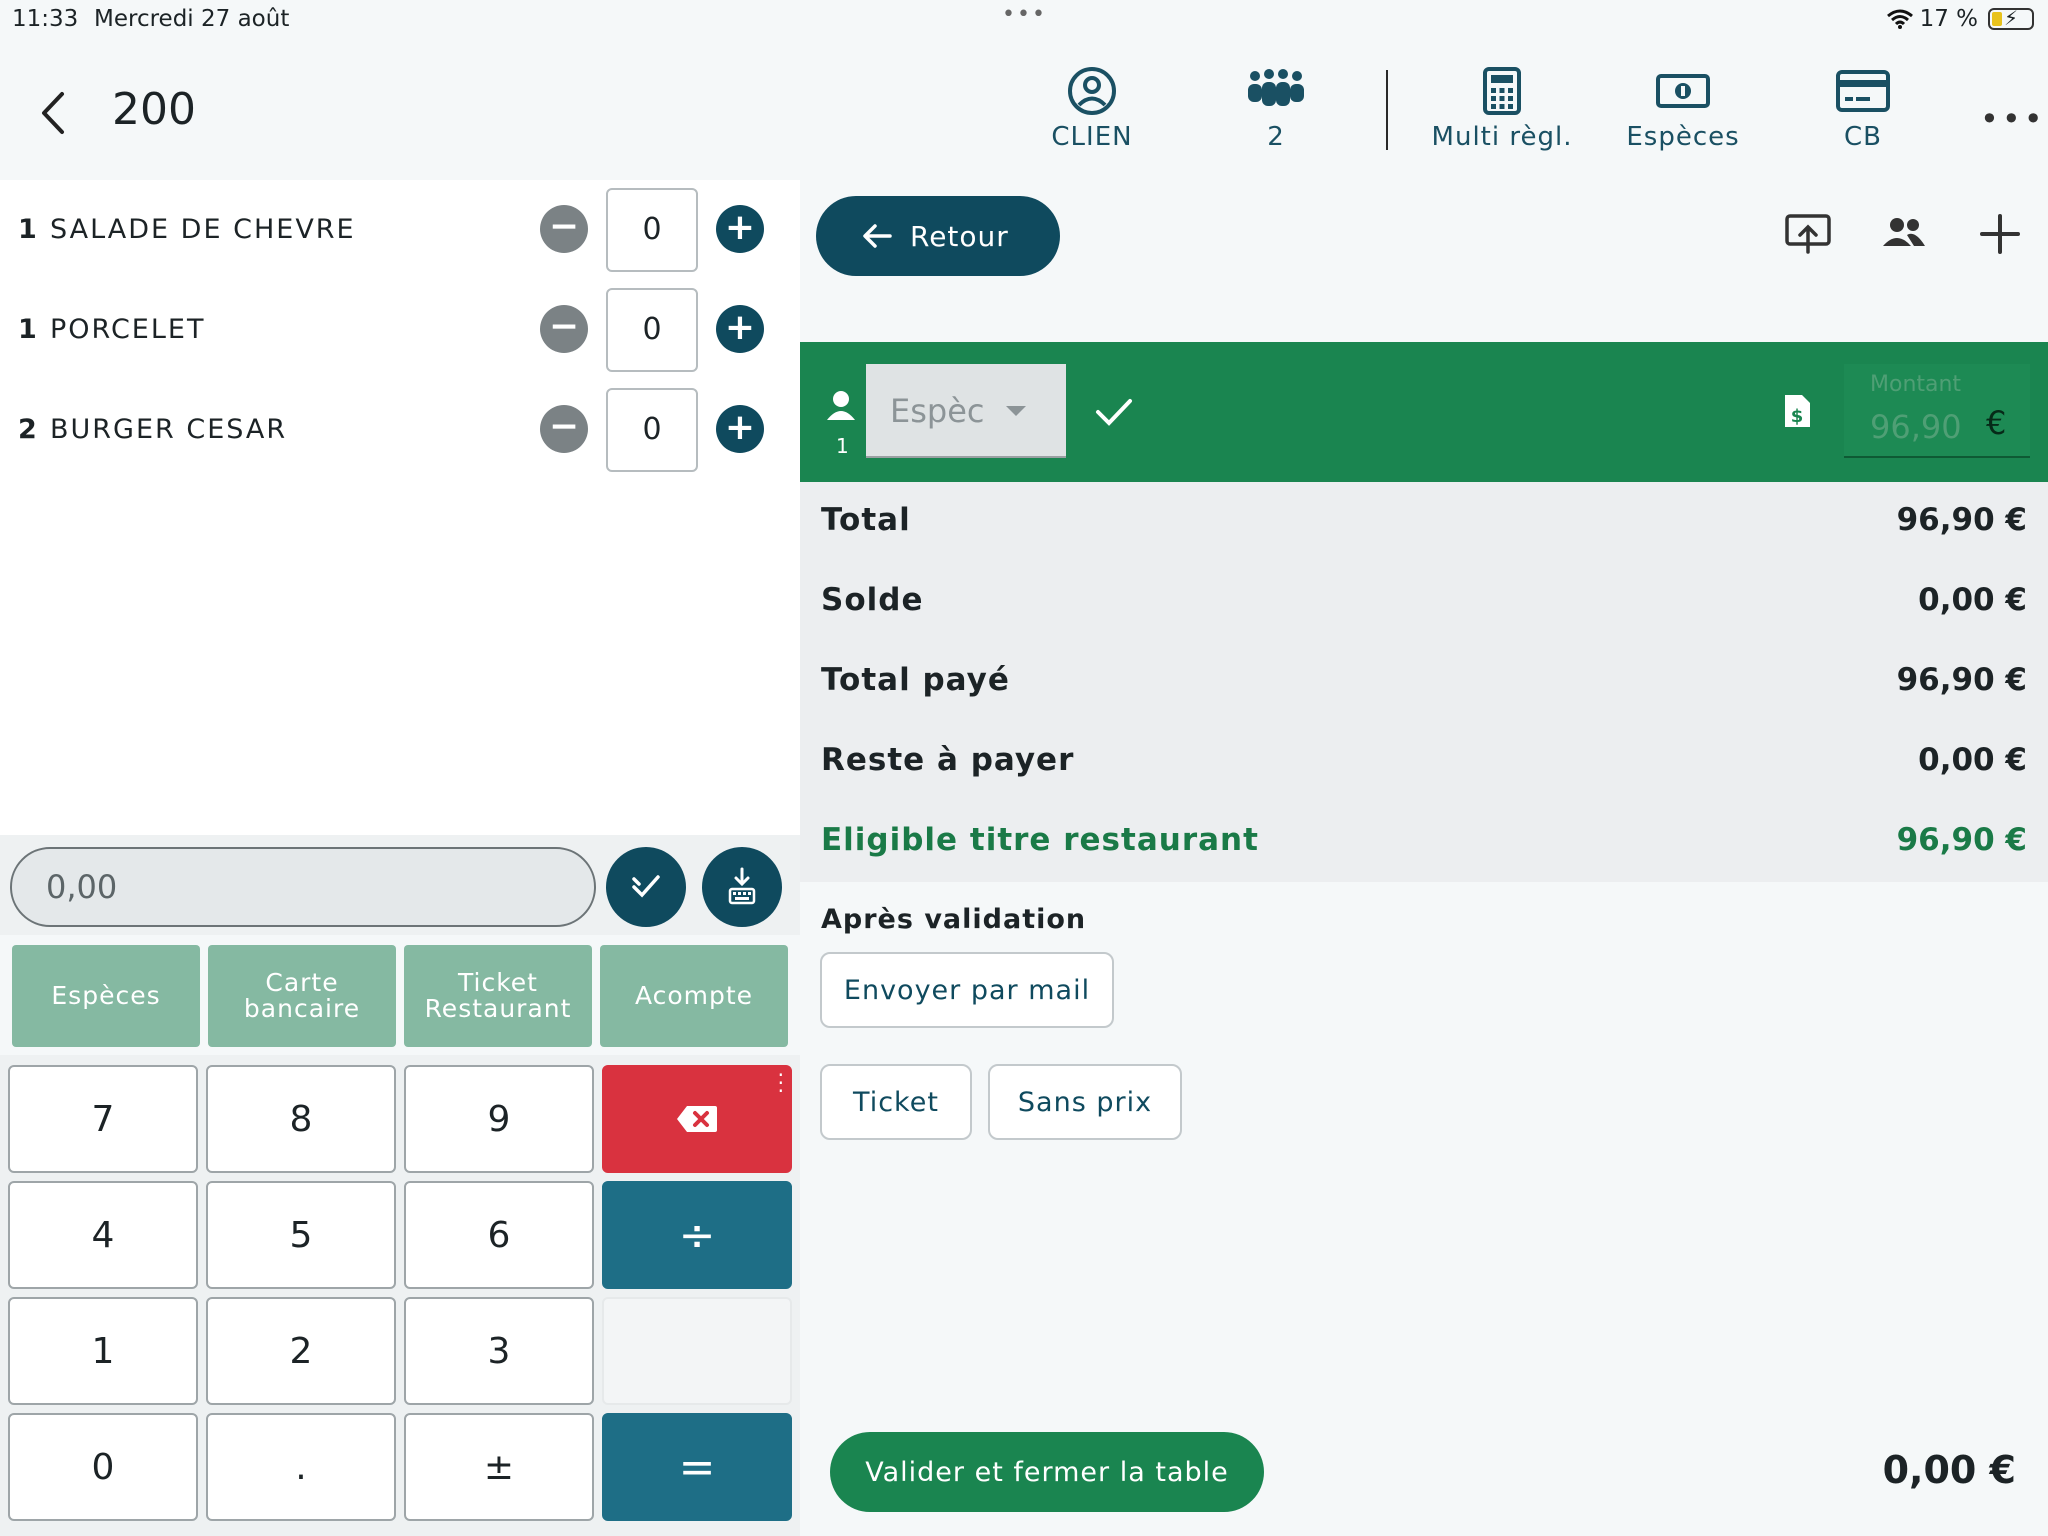 This screenshot has width=2048, height=1536. What do you see at coordinates (301, 1351) in the screenshot?
I see `key-2: 2` at bounding box center [301, 1351].